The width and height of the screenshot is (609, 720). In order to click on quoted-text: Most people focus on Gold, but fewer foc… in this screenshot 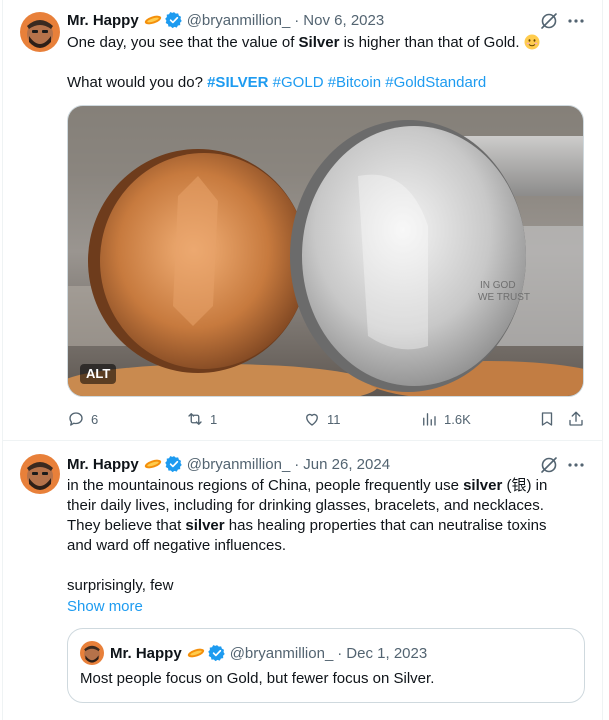, I will do `click(257, 678)`.